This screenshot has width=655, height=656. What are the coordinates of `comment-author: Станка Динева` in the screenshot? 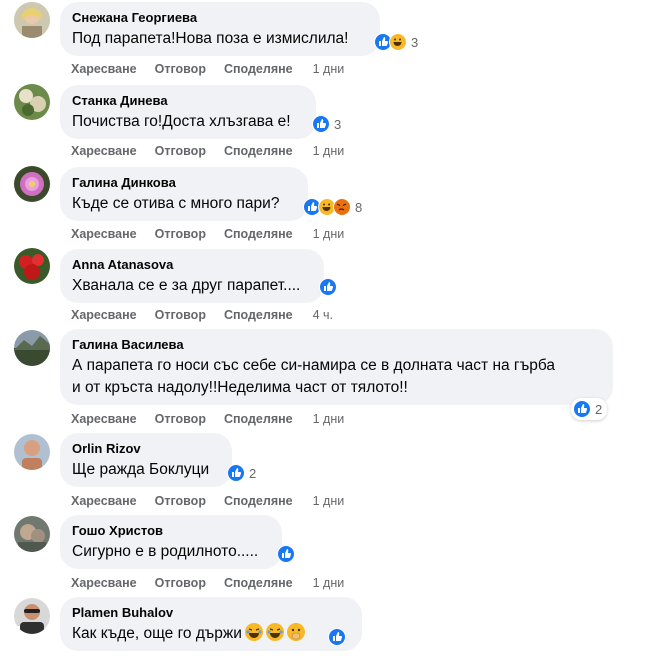 It's located at (188, 101).